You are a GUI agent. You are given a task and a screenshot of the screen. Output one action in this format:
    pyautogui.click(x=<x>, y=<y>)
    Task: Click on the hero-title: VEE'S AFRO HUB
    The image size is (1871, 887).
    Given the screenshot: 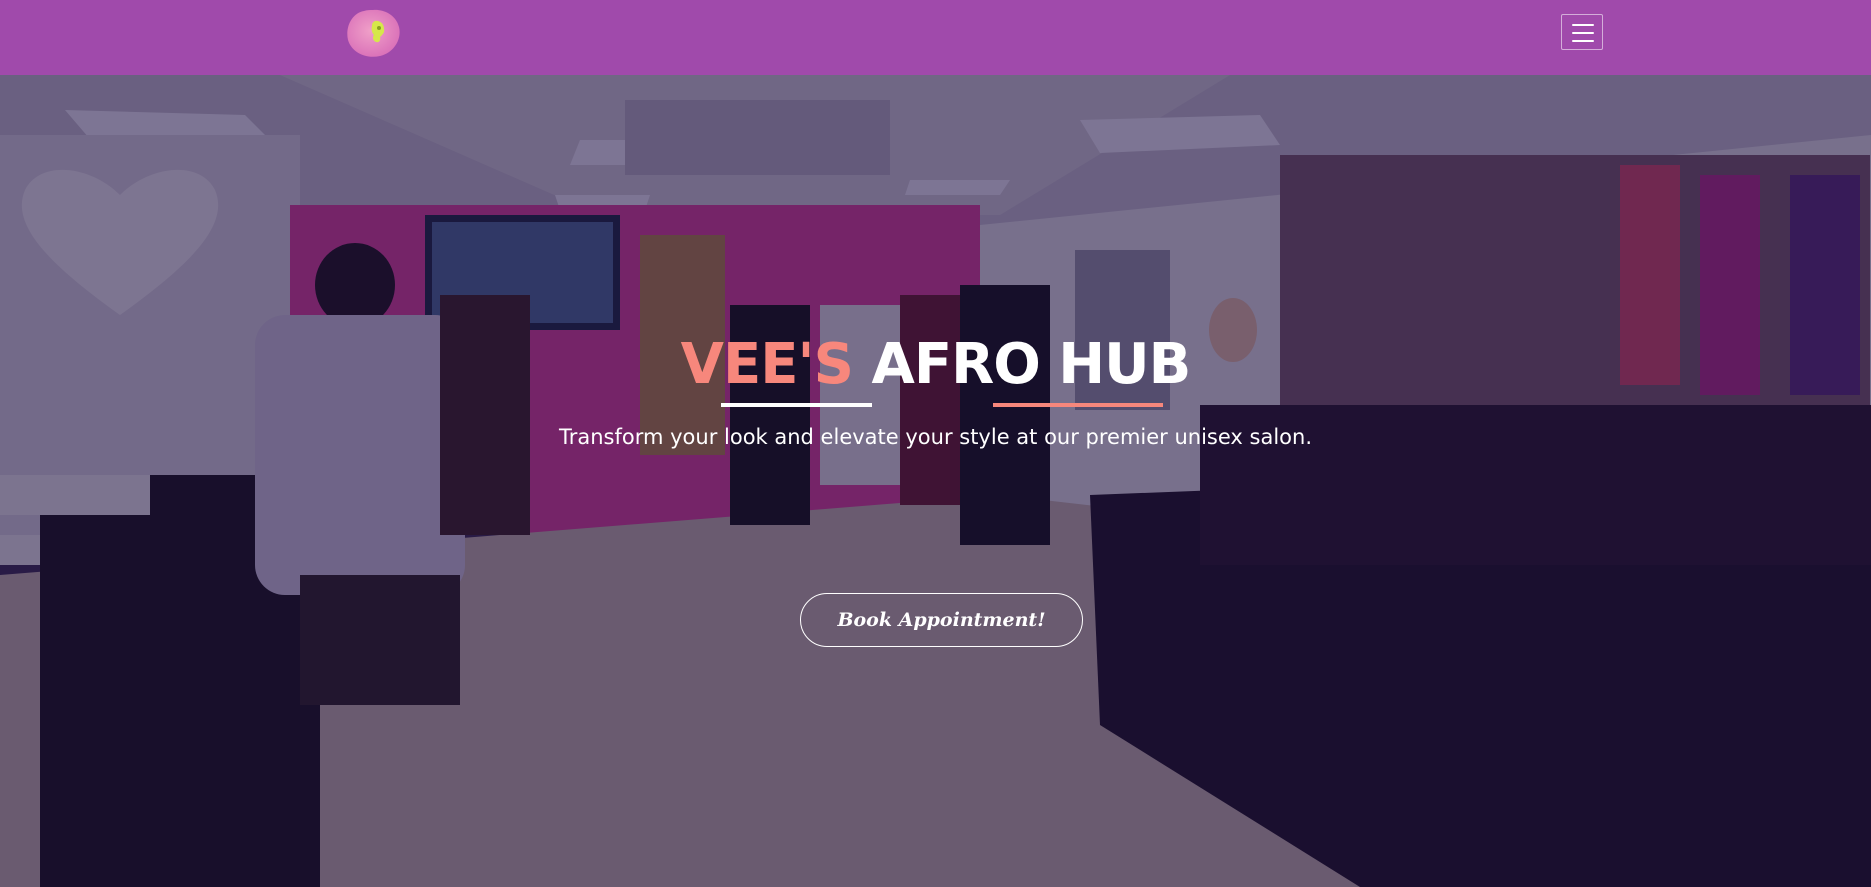 What is the action you would take?
    pyautogui.click(x=936, y=365)
    